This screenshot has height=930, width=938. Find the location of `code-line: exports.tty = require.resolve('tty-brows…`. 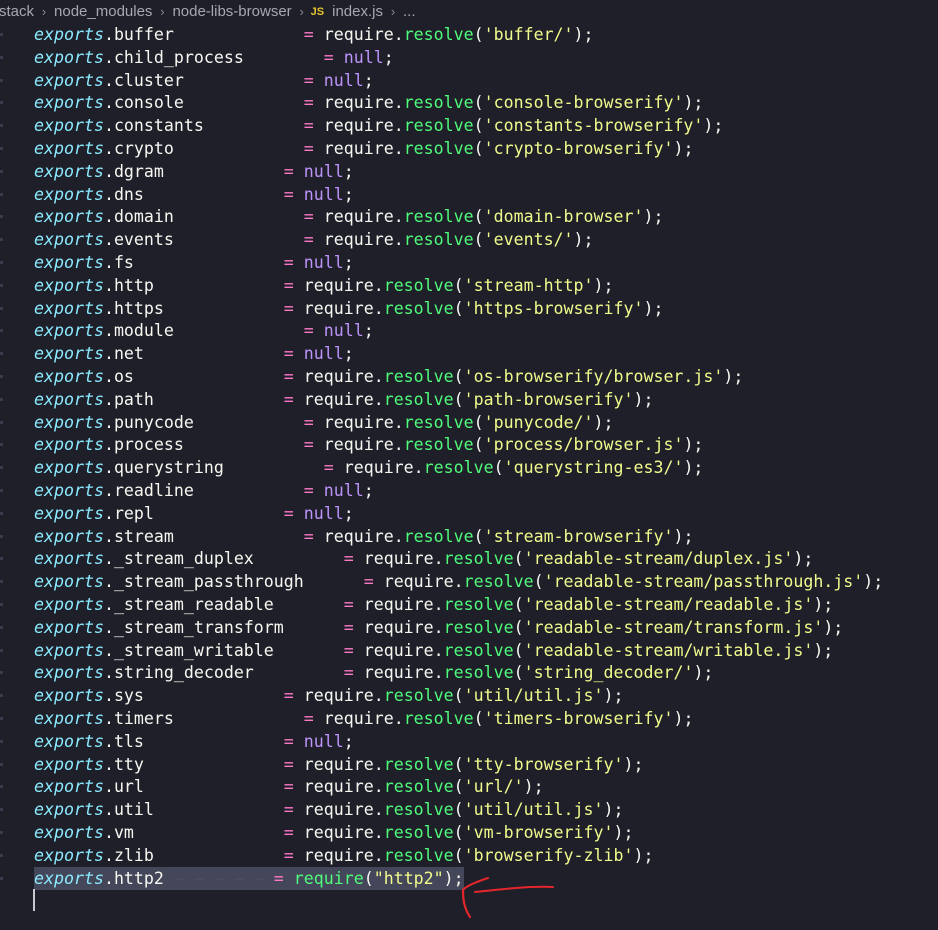

code-line: exports.tty = require.resolve('tty-brows… is located at coordinates (469, 764).